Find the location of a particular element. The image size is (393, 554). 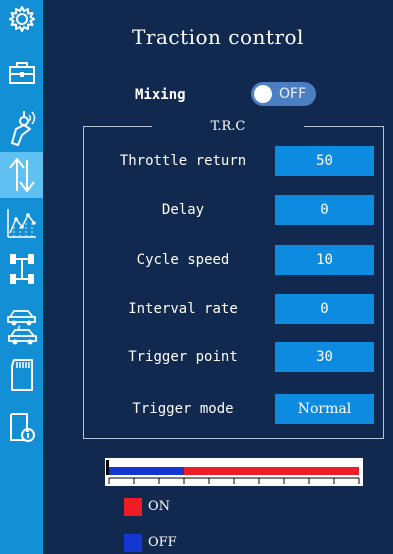

monitor-on-segment is located at coordinates (271, 471).